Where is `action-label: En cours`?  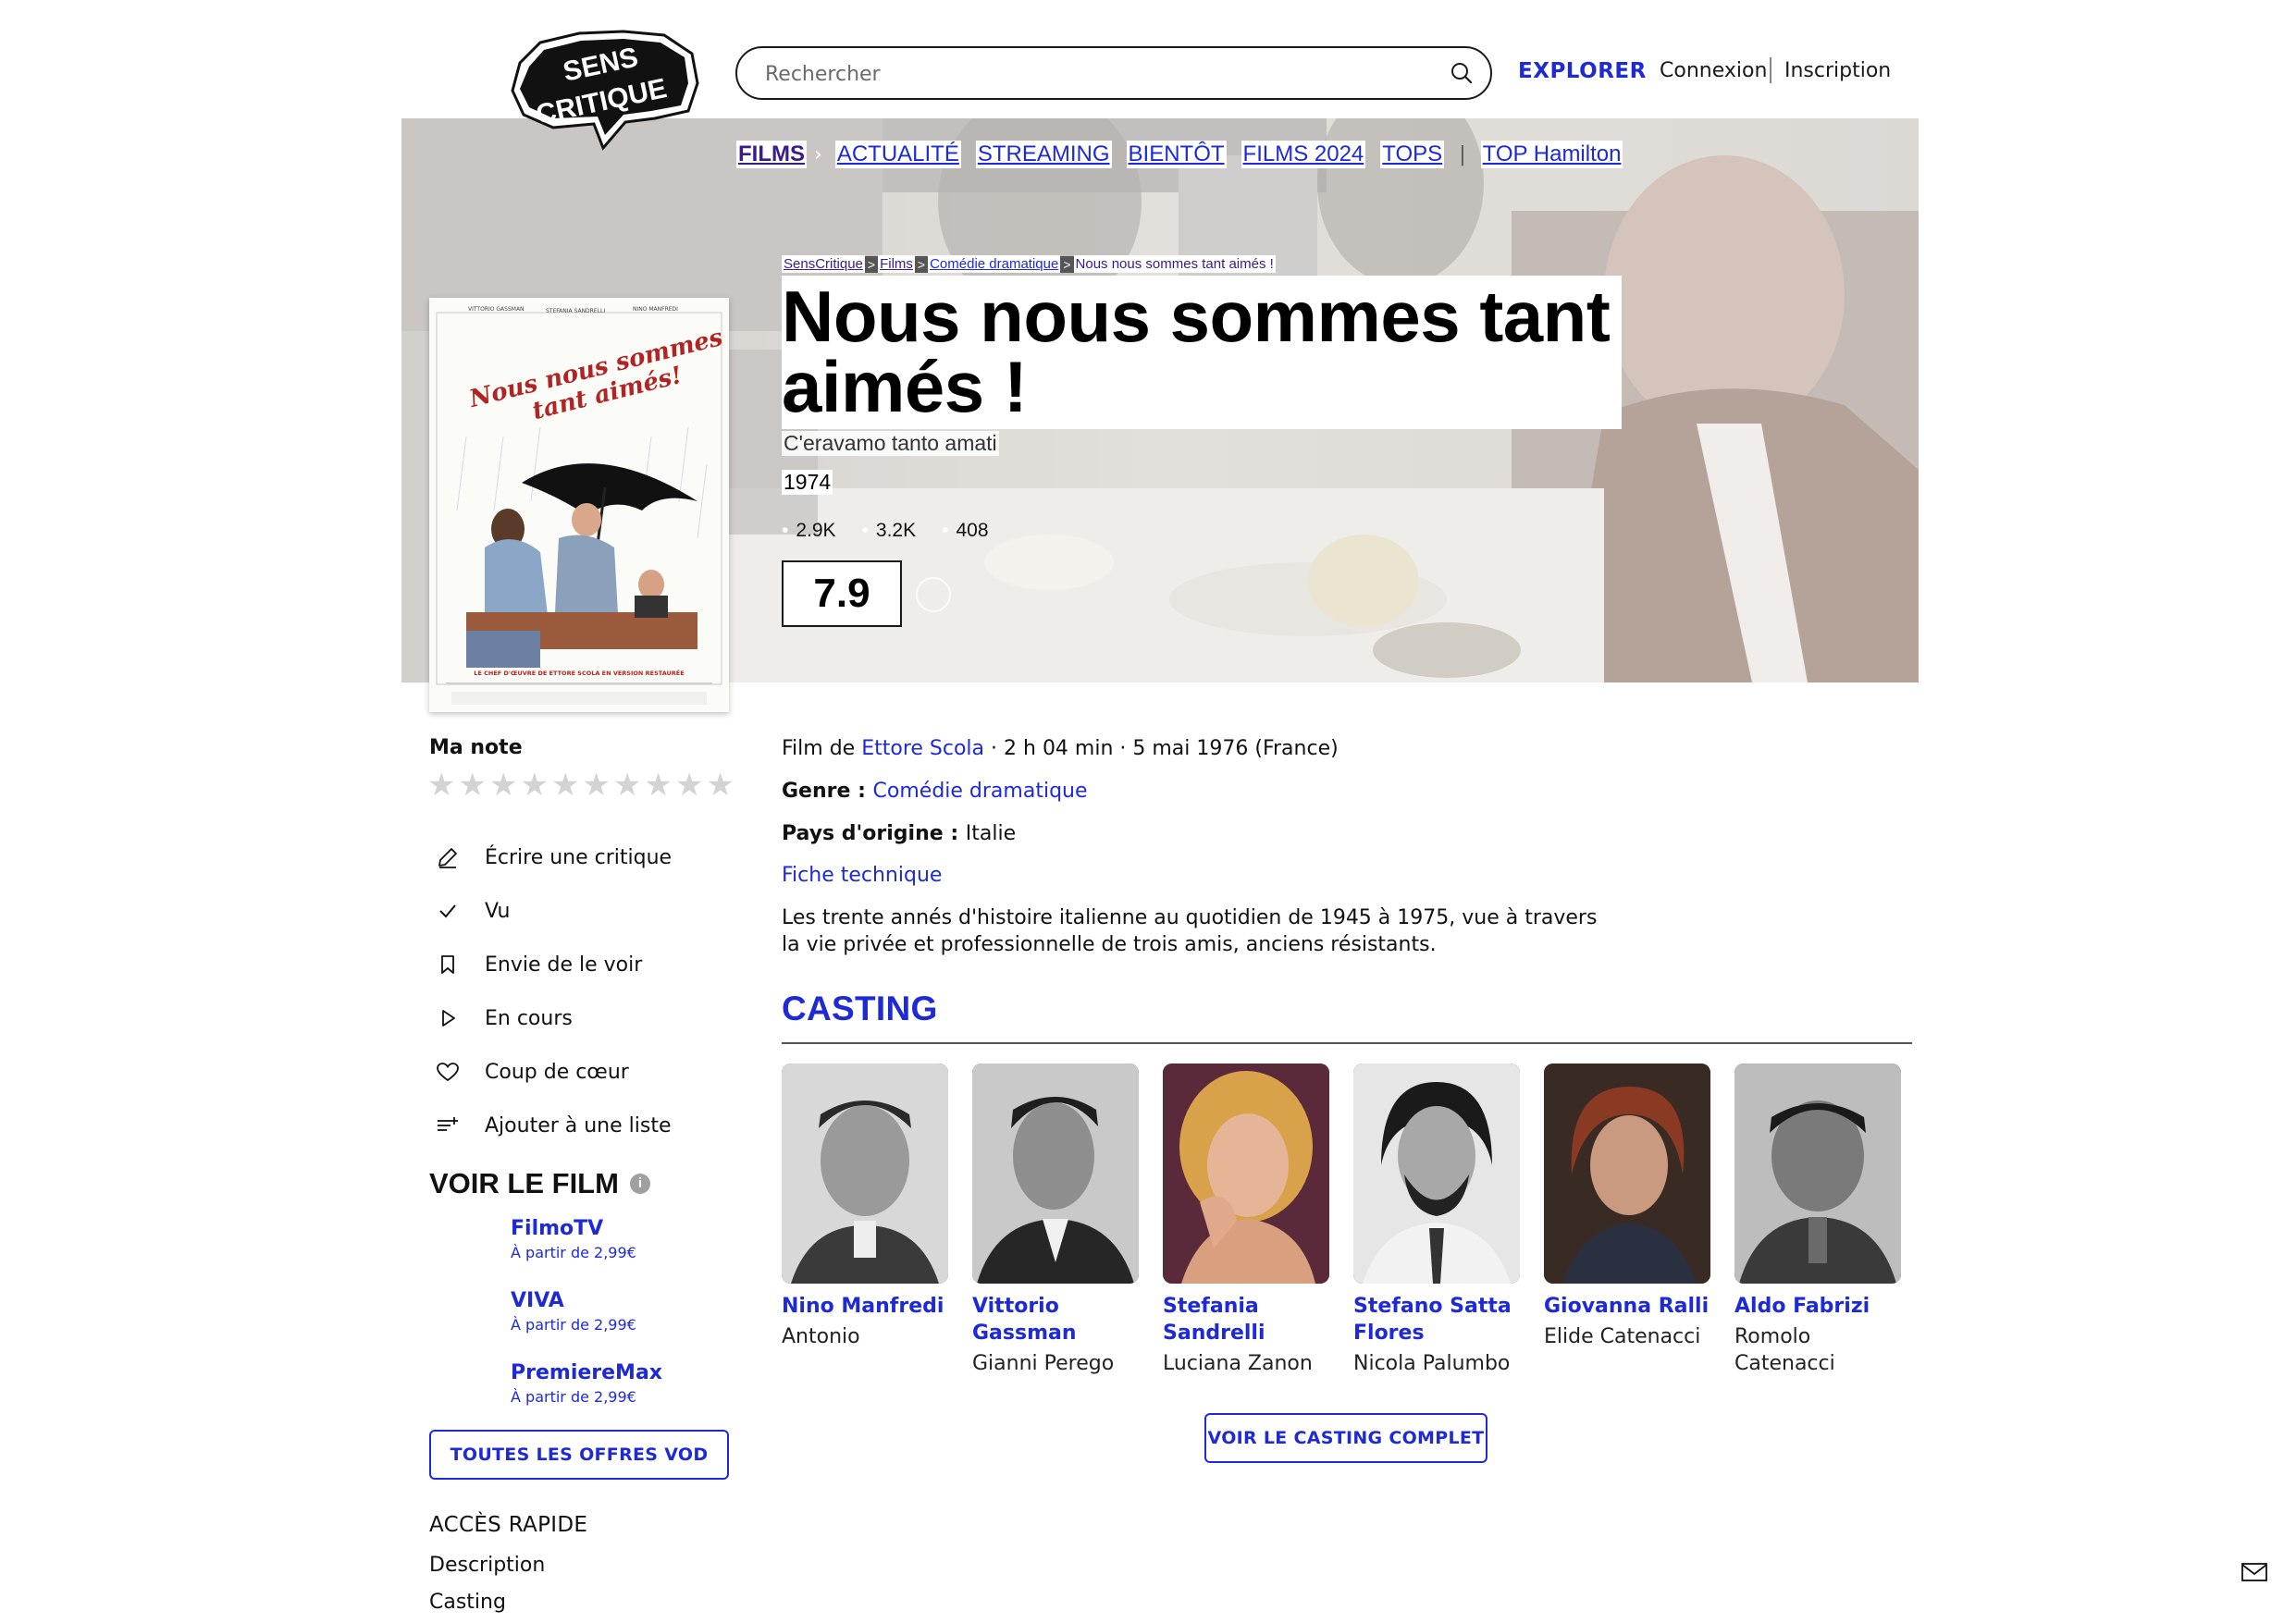
action-label: En cours is located at coordinates (529, 1018).